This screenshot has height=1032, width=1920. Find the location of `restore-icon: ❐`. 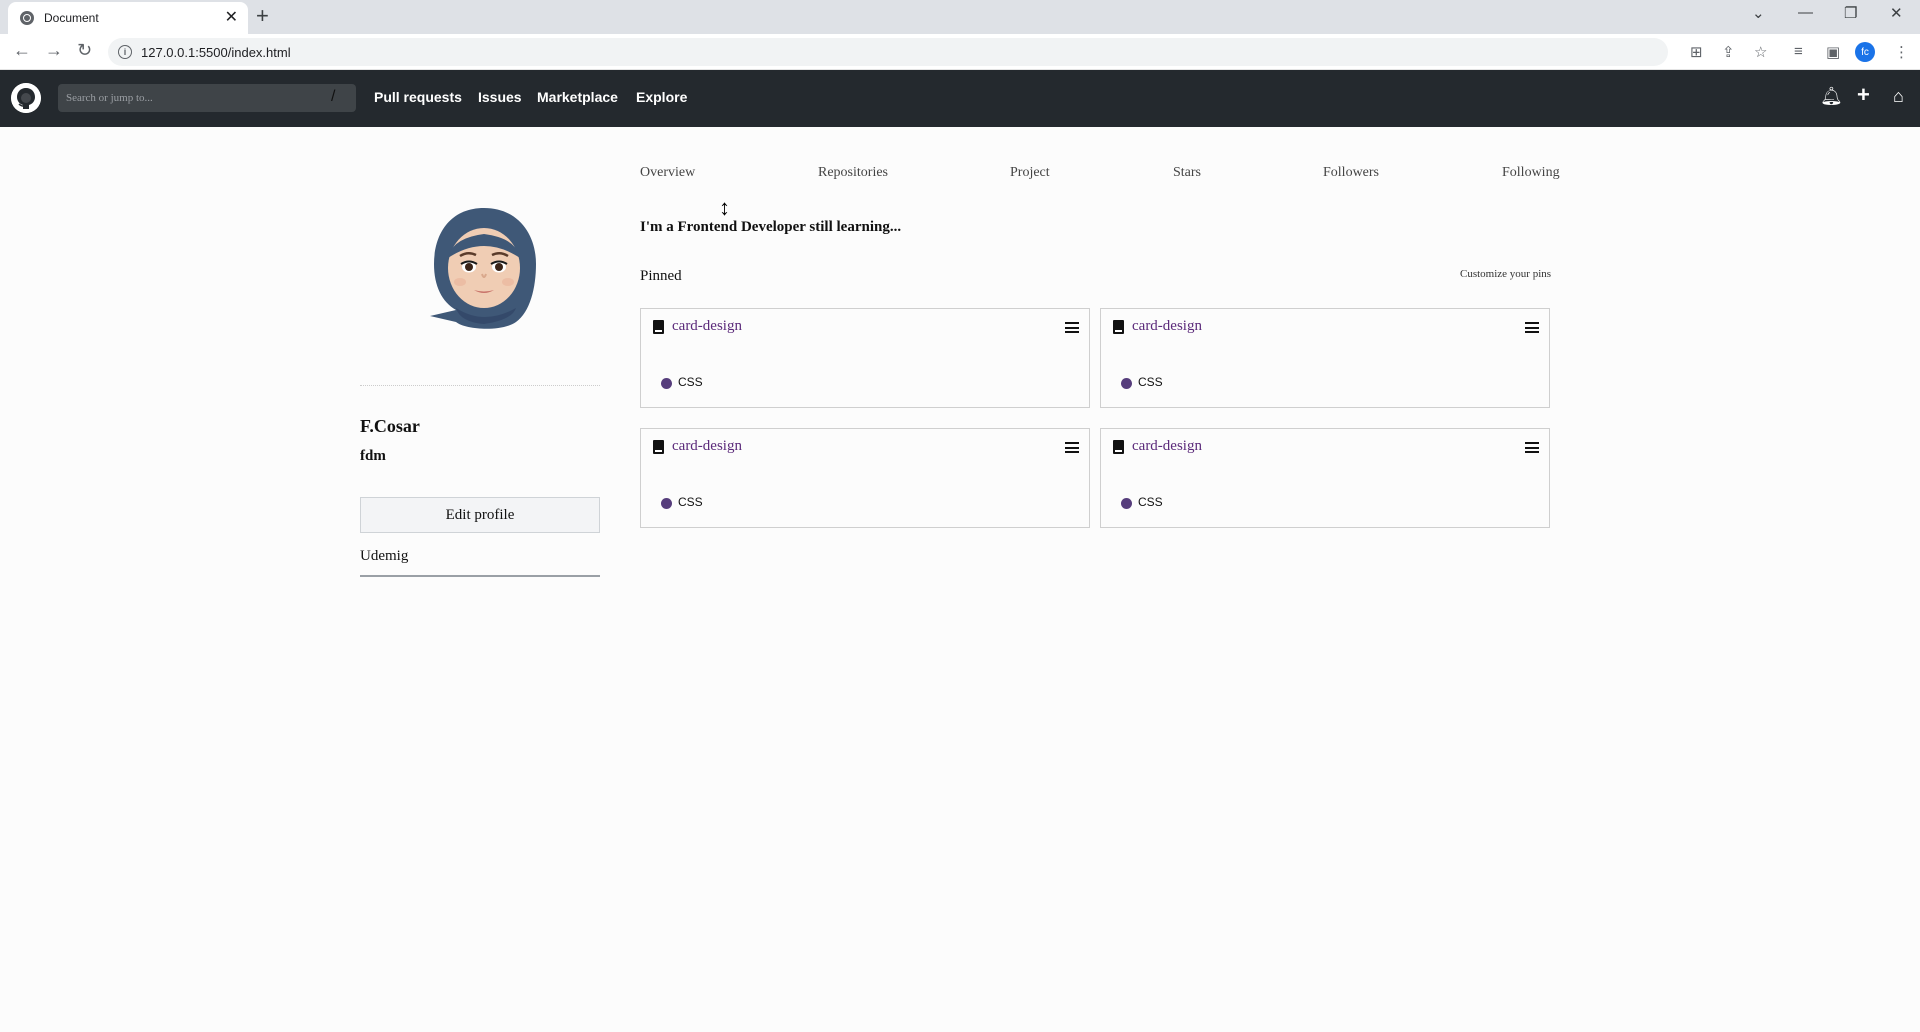

restore-icon: ❐ is located at coordinates (1850, 13).